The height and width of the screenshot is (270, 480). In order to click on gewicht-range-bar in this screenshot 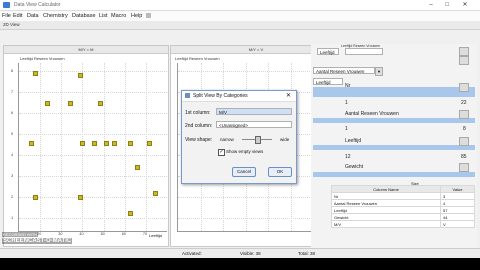, I will do `click(394, 174)`.